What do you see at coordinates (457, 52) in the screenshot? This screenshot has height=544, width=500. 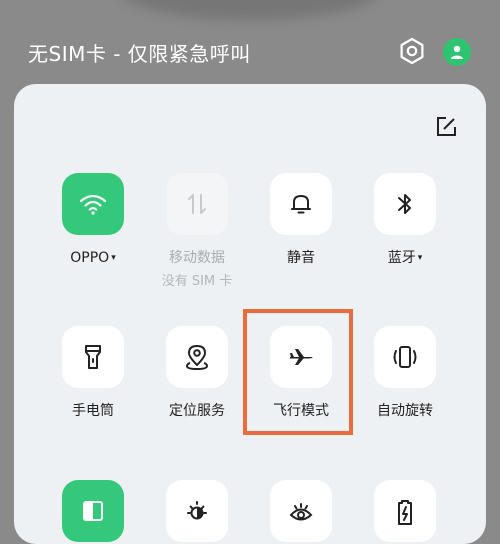 I see `user-avatar-icon` at bounding box center [457, 52].